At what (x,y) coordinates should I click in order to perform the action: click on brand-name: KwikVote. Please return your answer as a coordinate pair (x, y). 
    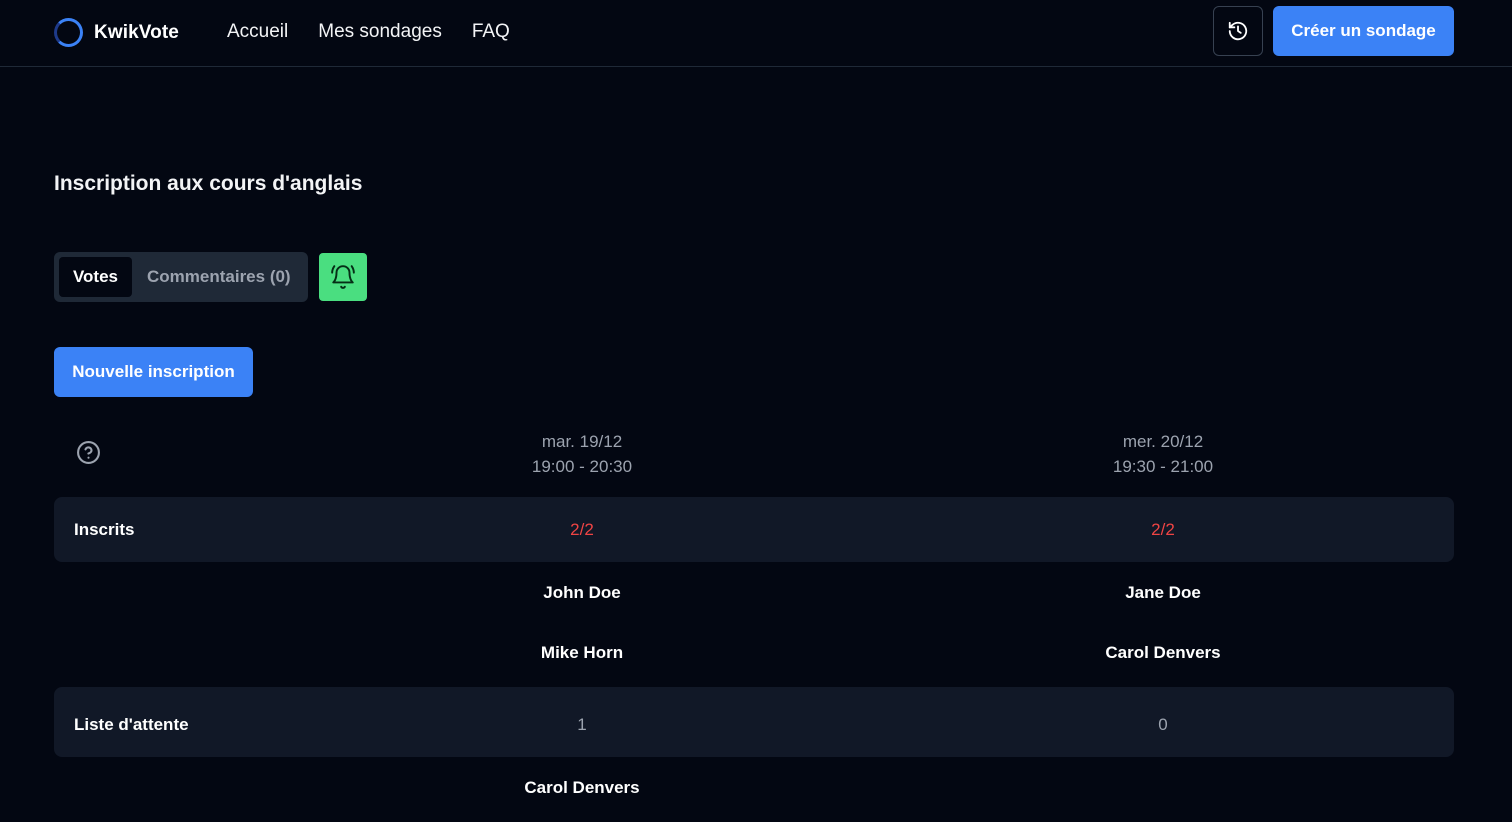
    Looking at the image, I should click on (136, 32).